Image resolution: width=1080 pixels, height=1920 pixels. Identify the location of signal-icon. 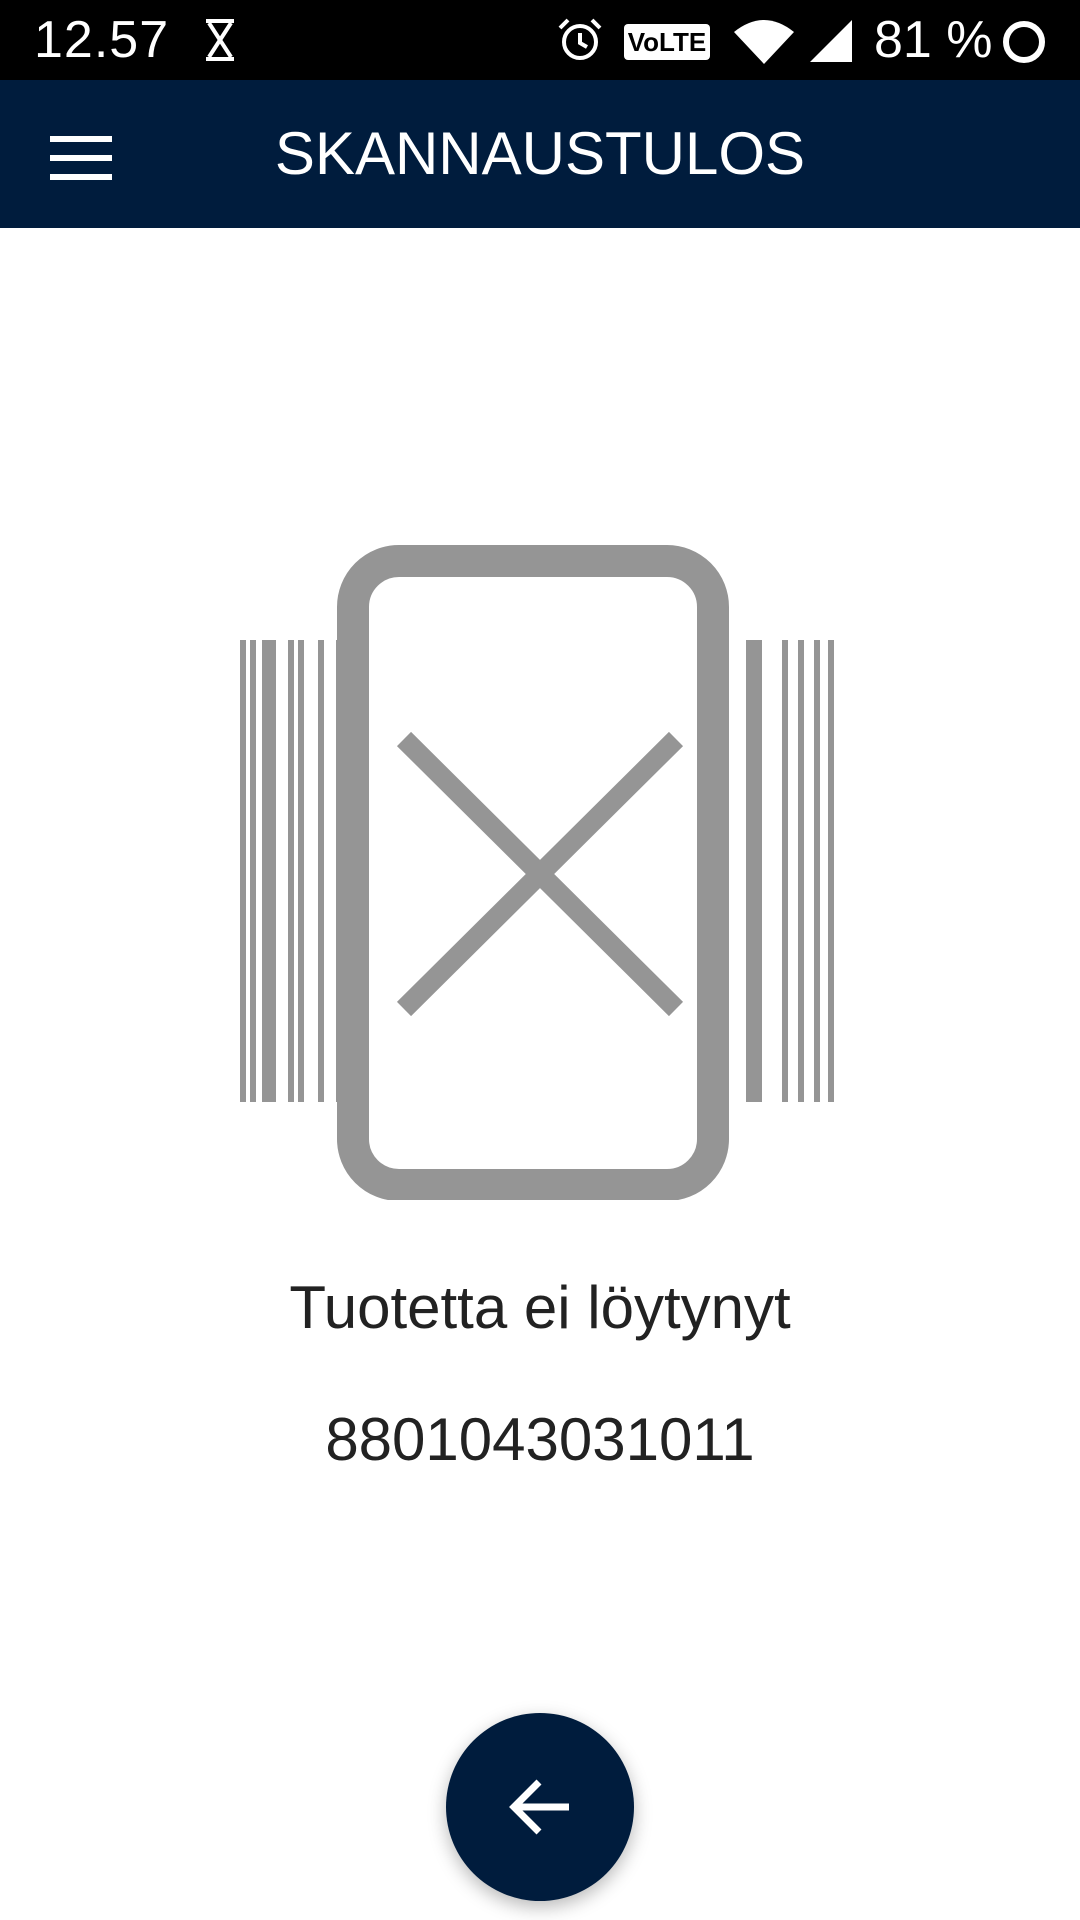
(831, 41).